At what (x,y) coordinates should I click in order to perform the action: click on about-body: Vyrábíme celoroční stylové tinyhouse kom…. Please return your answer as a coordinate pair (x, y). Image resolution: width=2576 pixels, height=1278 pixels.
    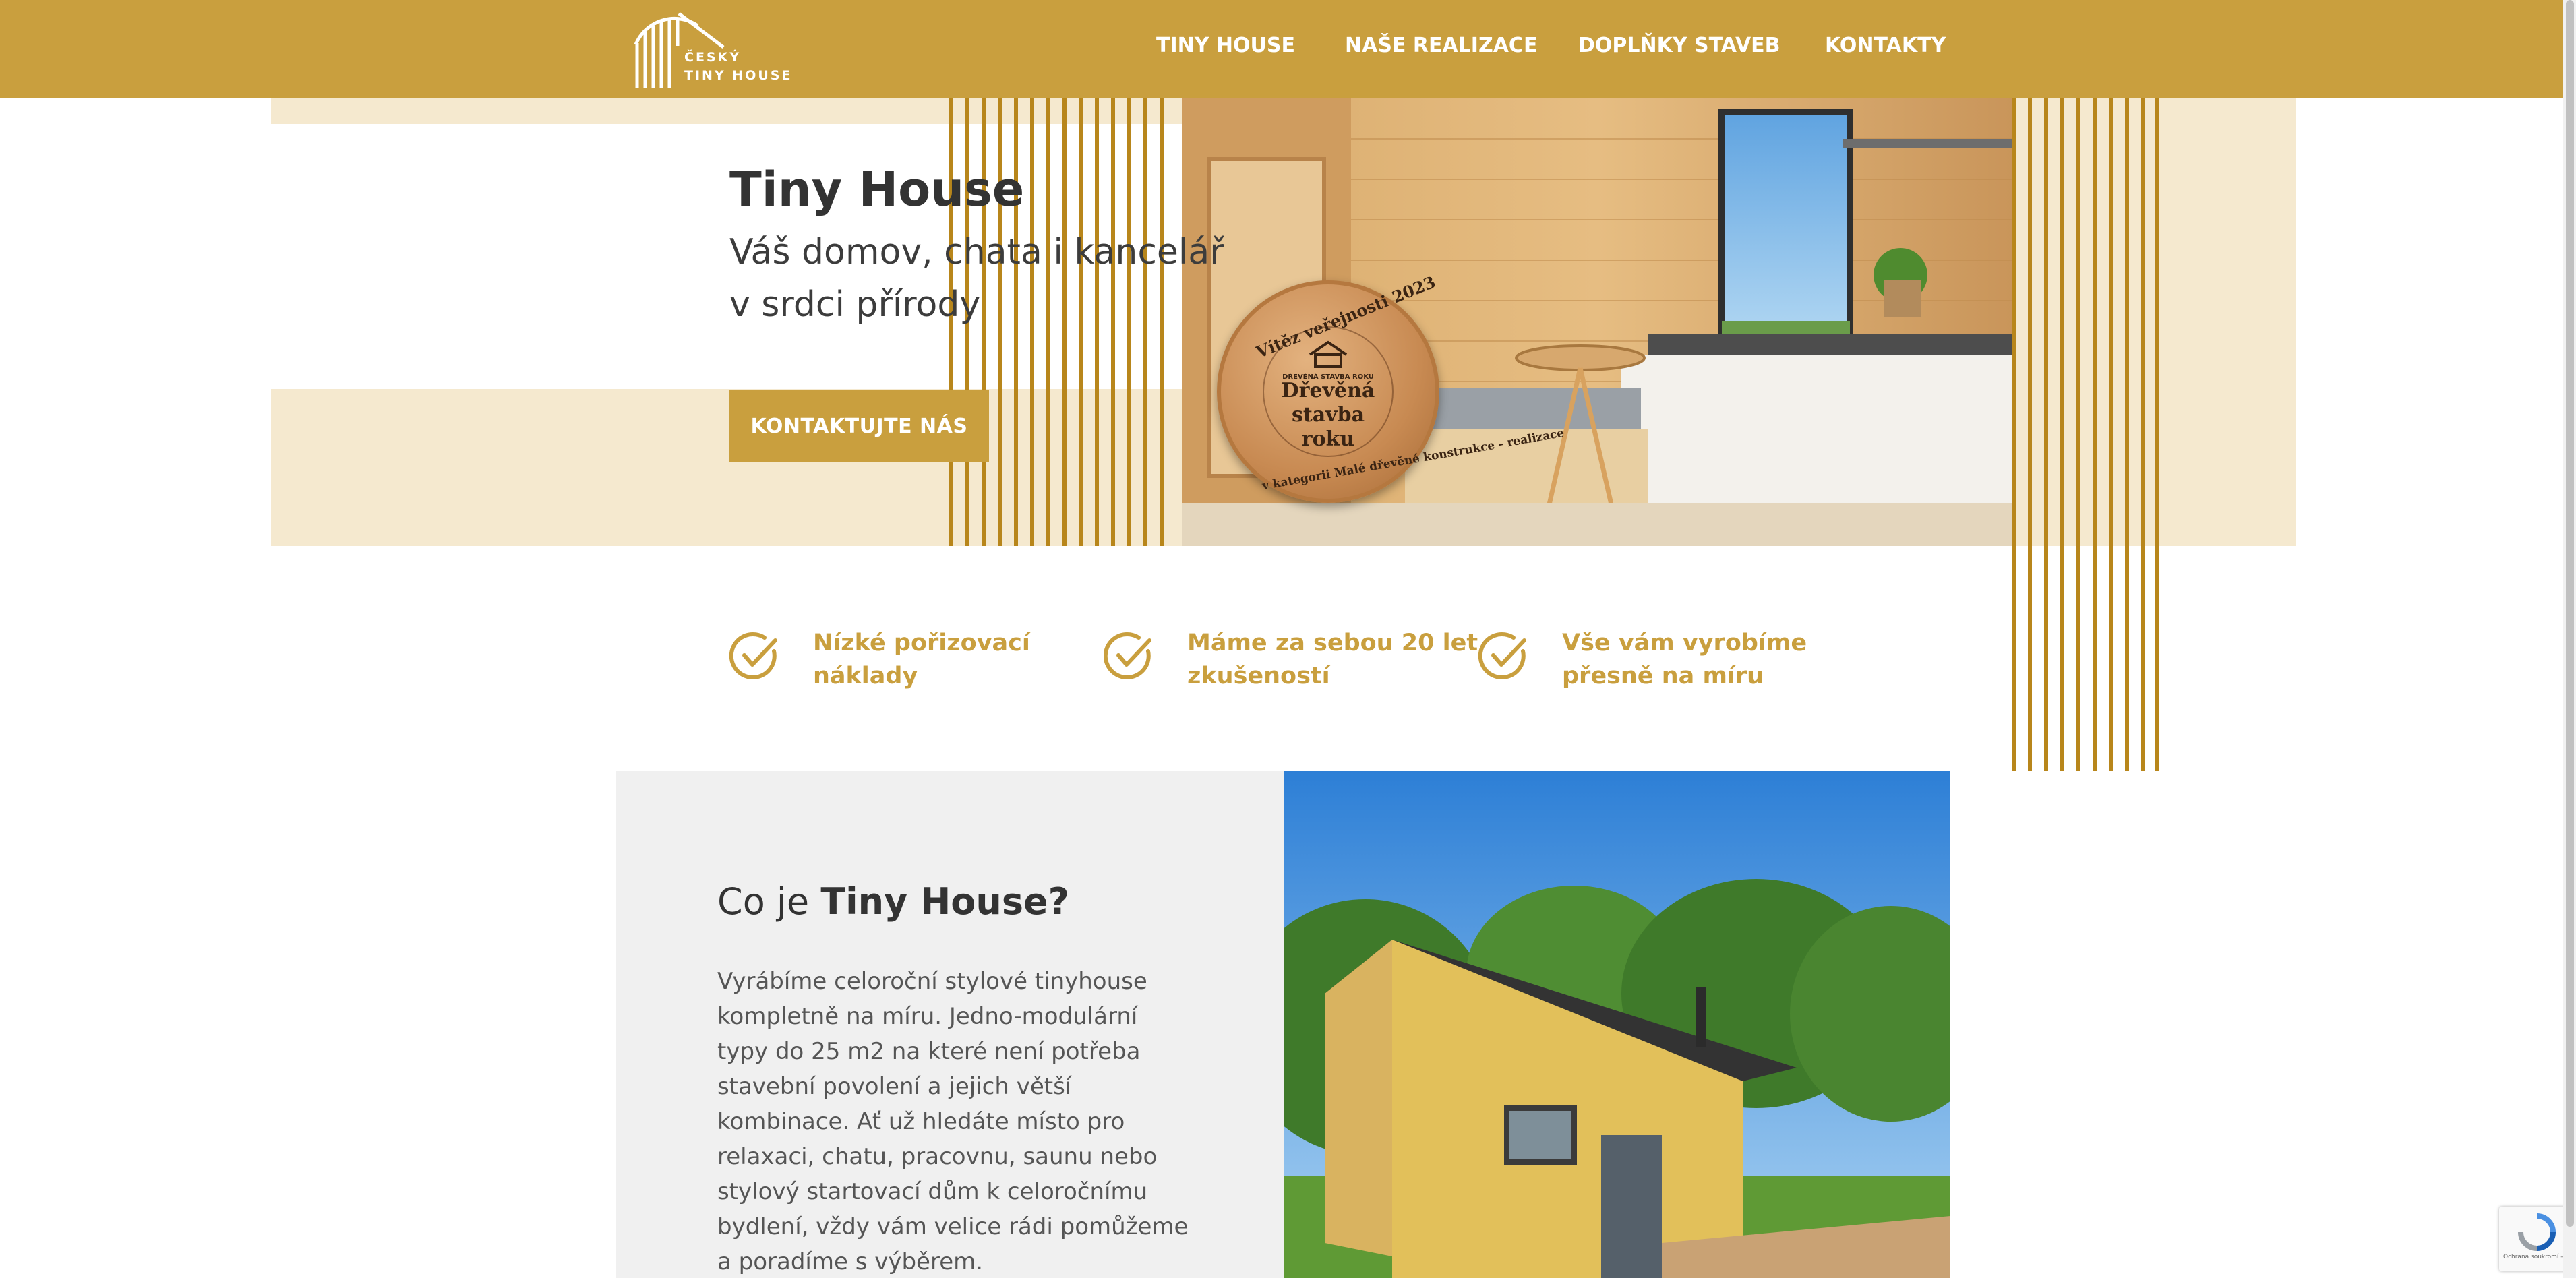
    Looking at the image, I should click on (953, 1122).